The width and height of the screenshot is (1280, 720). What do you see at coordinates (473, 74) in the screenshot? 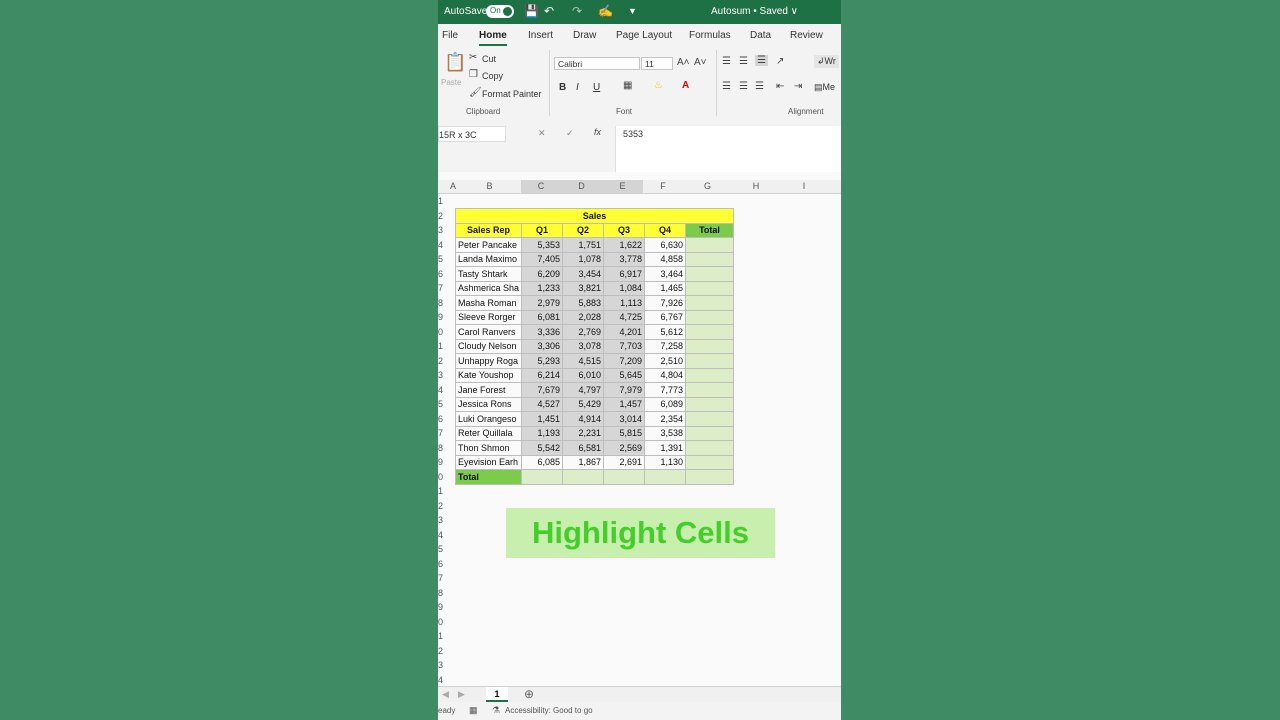
I see `copy-icon: ❐` at bounding box center [473, 74].